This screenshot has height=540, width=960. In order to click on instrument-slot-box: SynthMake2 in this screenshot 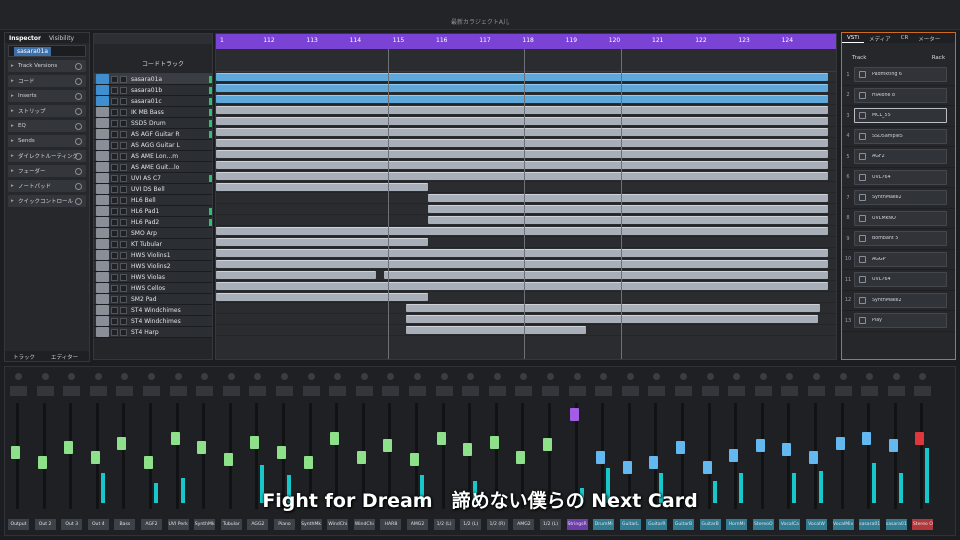, I will do `click(900, 300)`.